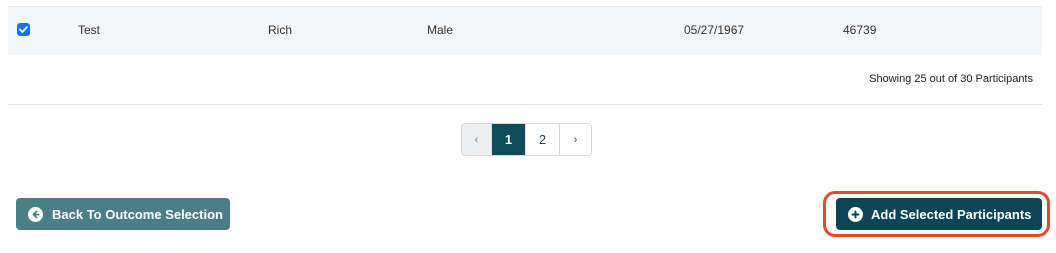 Image resolution: width=1056 pixels, height=253 pixels. I want to click on pagination-page-2: 2, so click(543, 139).